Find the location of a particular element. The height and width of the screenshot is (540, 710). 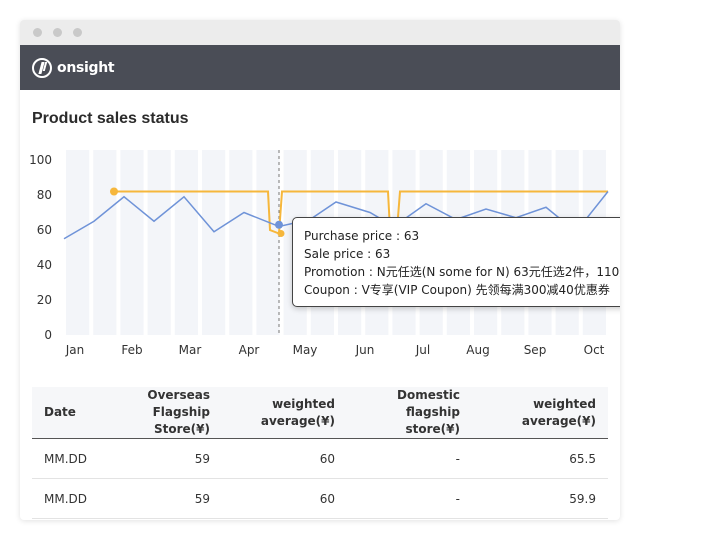

tooltip-coupon: Coupon : V专享(VIP Coupon) 先领每满300减40优惠券 is located at coordinates (457, 290).